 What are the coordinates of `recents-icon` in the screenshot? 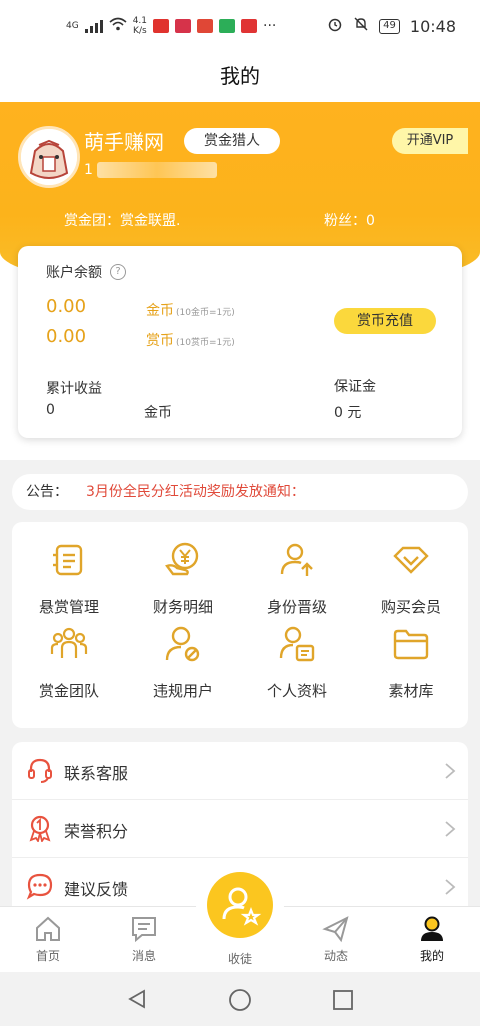 It's located at (343, 1000).